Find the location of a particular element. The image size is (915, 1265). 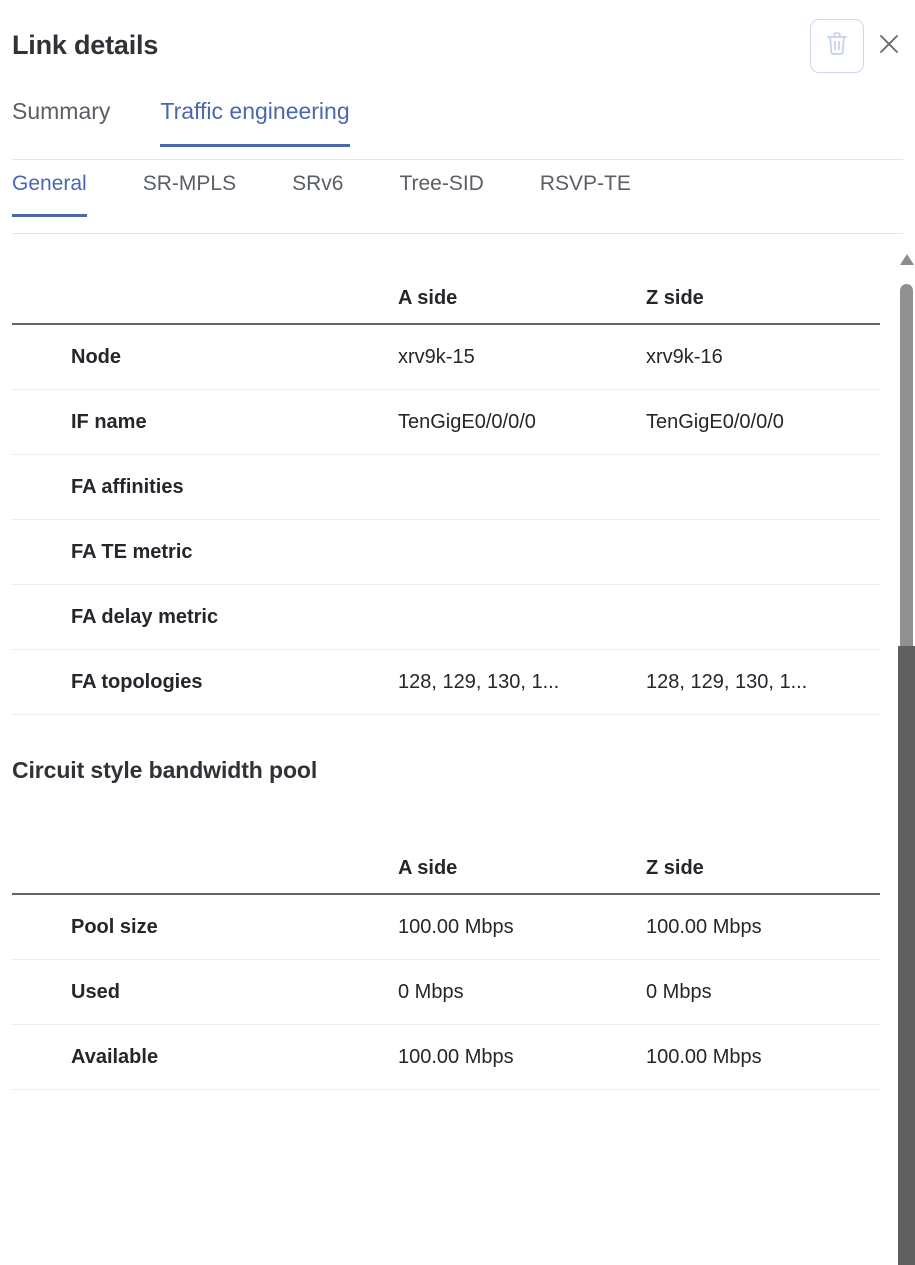

row-label-available: Available is located at coordinates (199, 1057).